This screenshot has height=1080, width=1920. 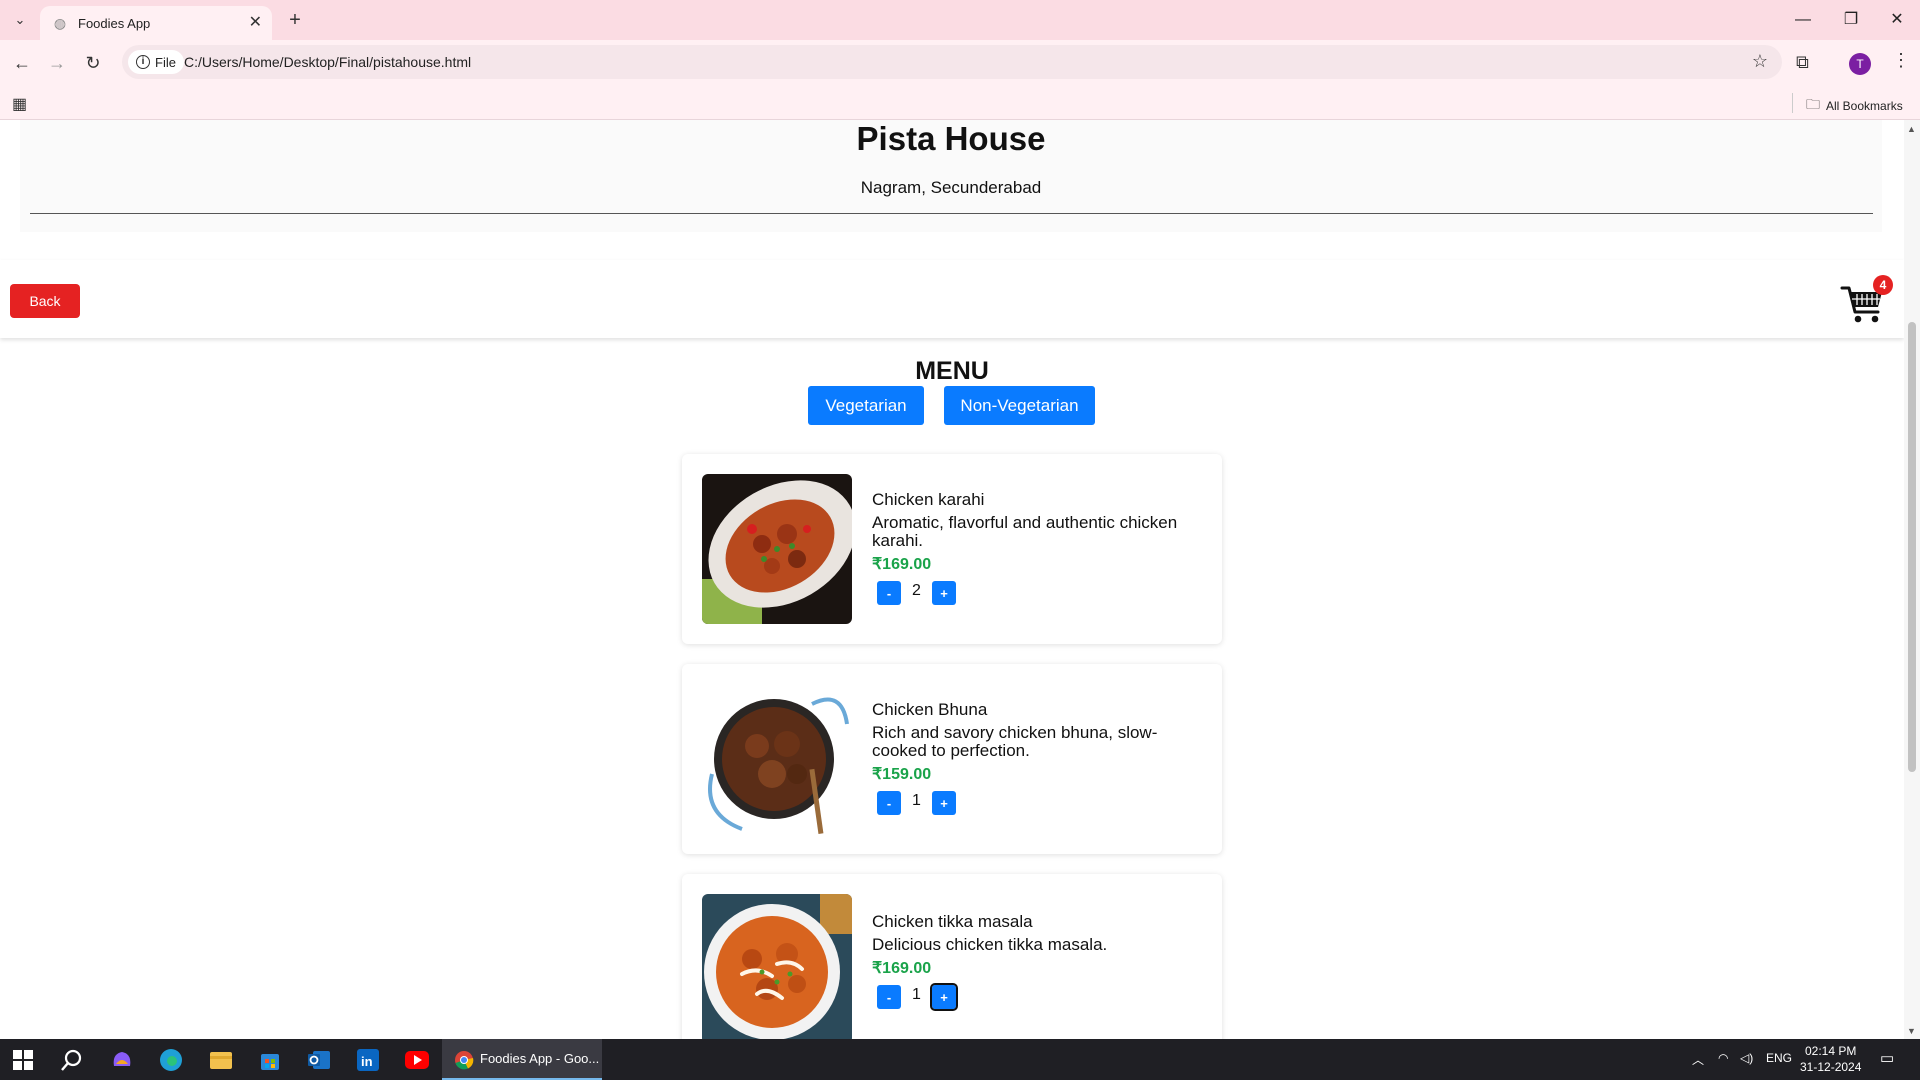 I want to click on quantity-stepper: - 2 +, so click(x=1042, y=593).